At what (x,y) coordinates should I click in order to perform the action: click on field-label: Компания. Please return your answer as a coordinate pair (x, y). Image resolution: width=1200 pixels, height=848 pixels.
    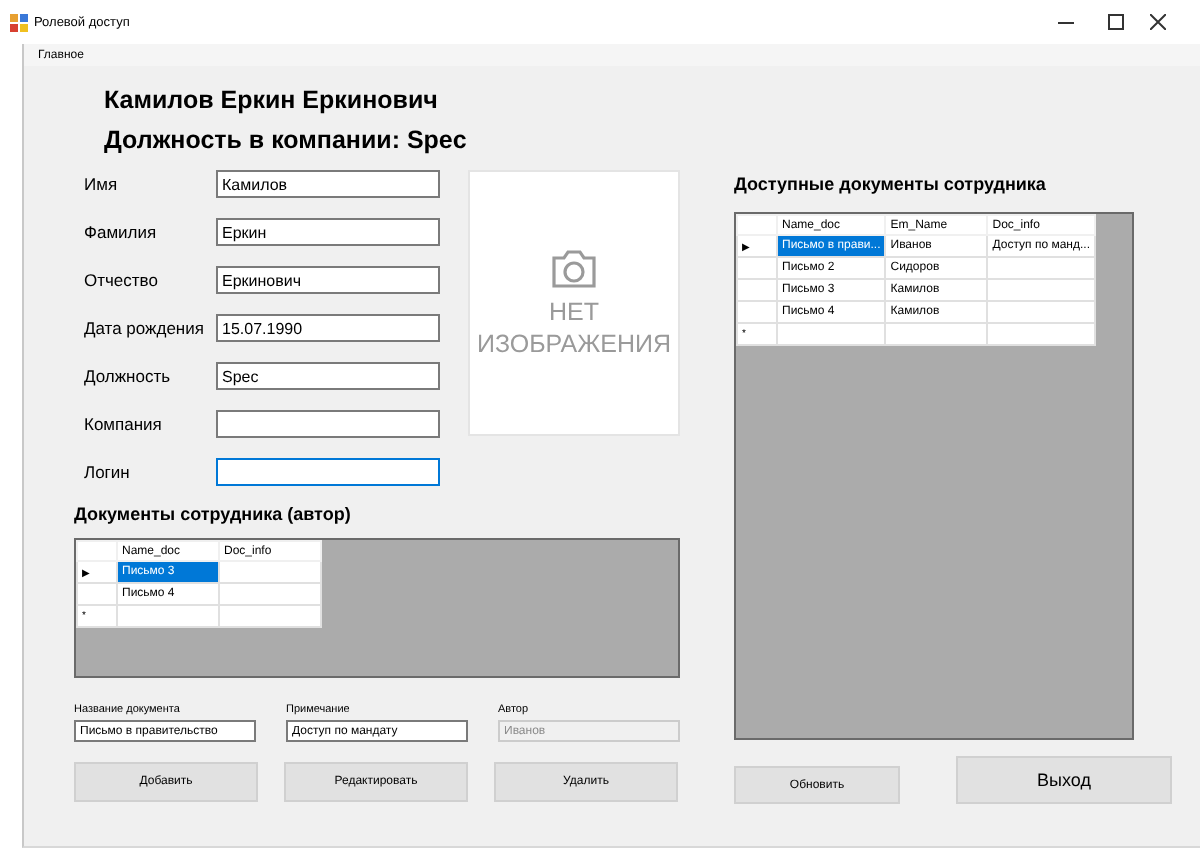
    Looking at the image, I should click on (124, 424).